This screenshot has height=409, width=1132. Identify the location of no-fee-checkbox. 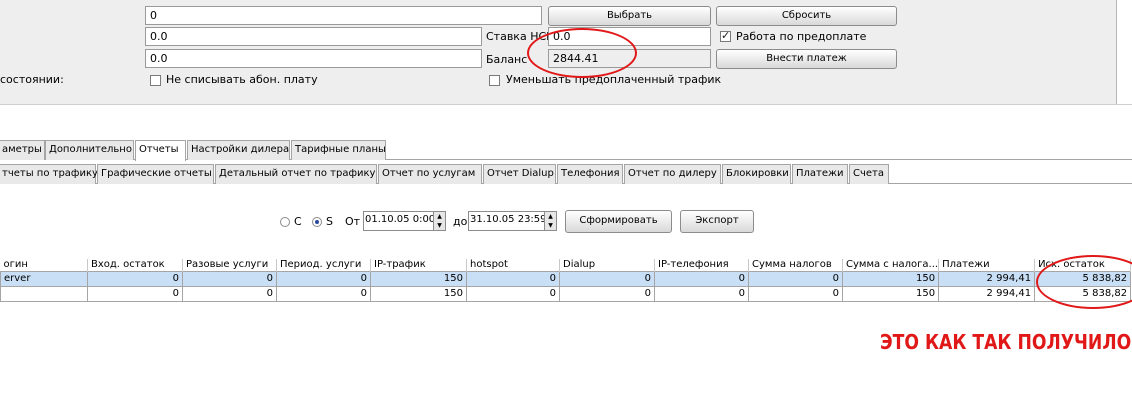
(155, 80).